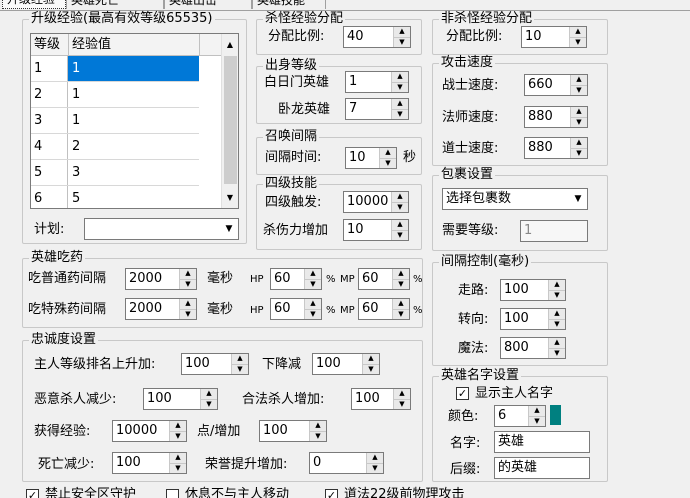 This screenshot has height=498, width=690. I want to click on table-row: 31, so click(115, 121).